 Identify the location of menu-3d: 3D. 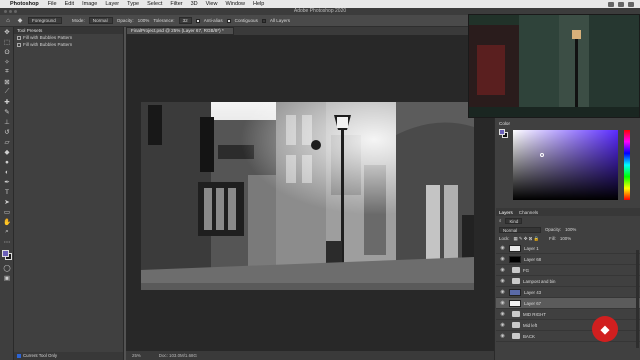
(194, 4).